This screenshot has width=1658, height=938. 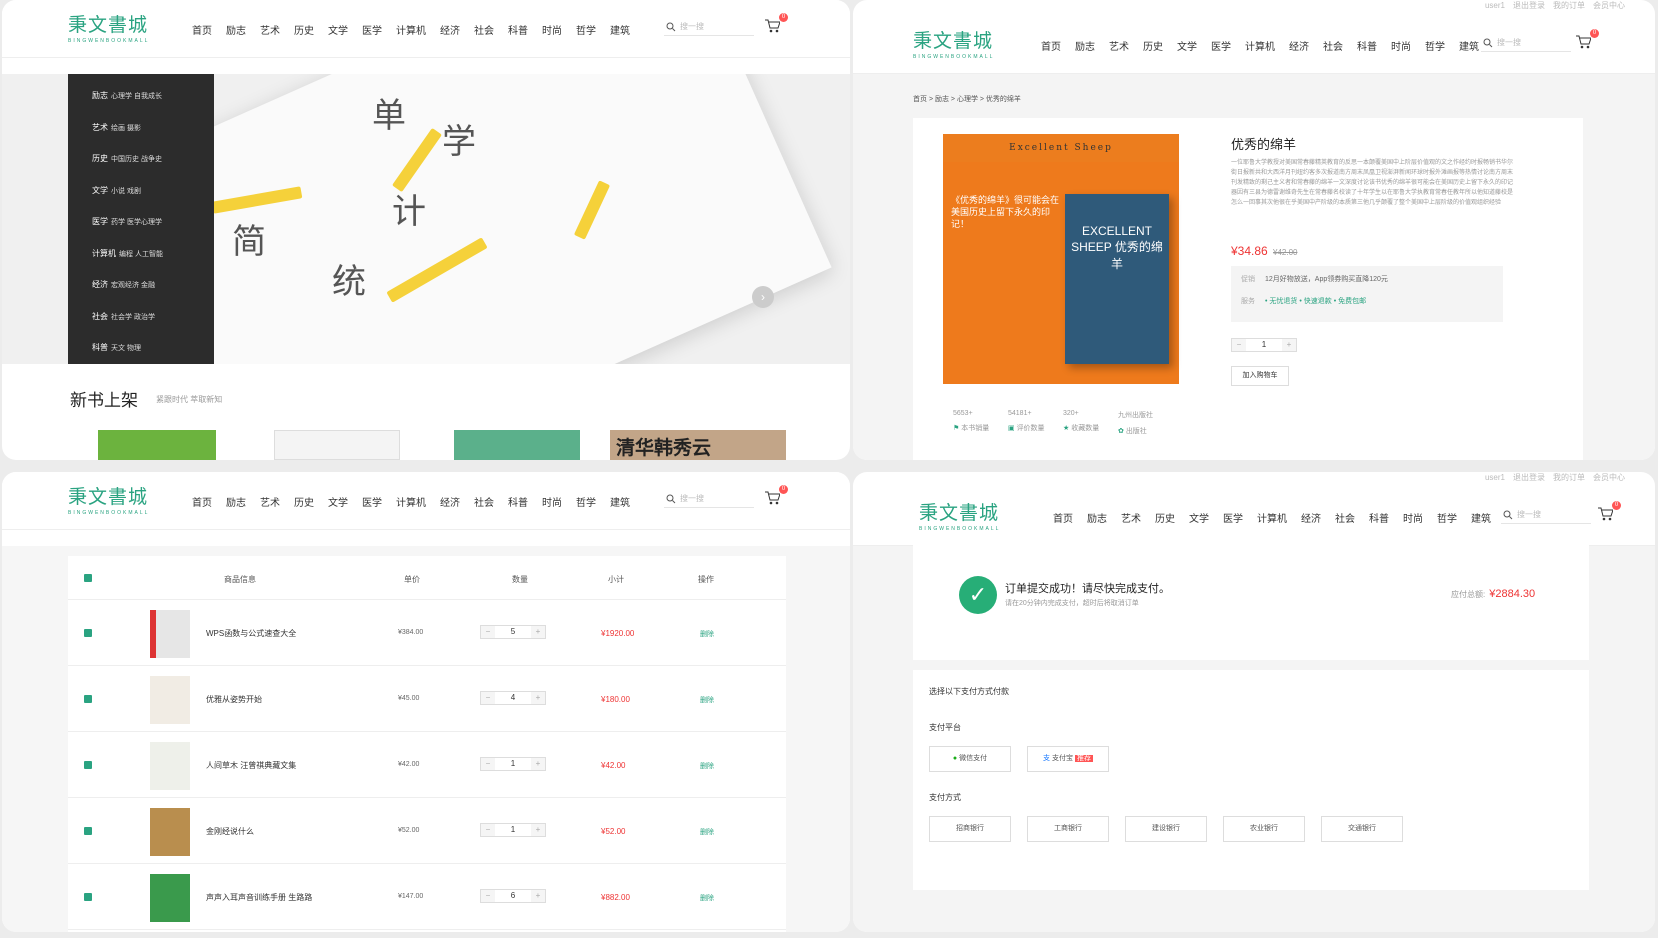 What do you see at coordinates (141, 348) in the screenshot?
I see `category-item: 科普 天文 物理` at bounding box center [141, 348].